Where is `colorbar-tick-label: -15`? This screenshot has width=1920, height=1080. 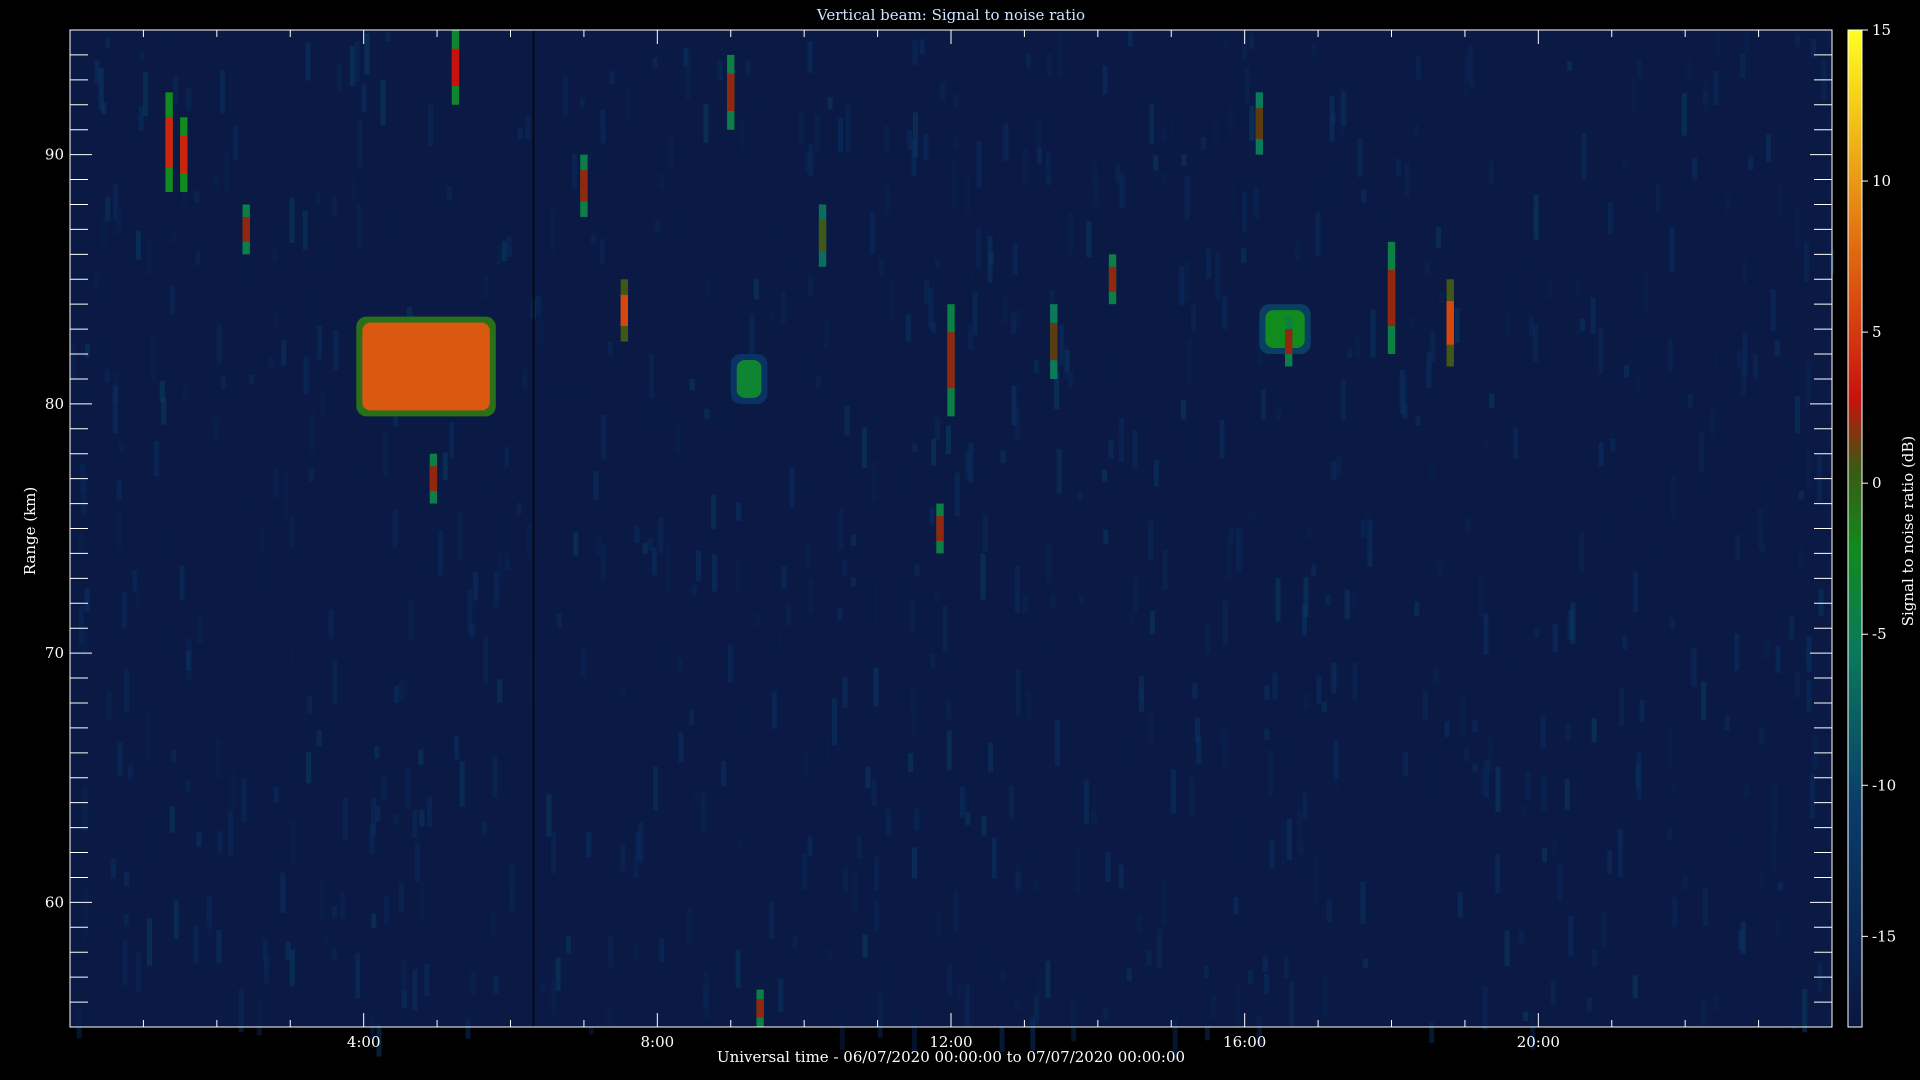 colorbar-tick-label: -15 is located at coordinates (1884, 936).